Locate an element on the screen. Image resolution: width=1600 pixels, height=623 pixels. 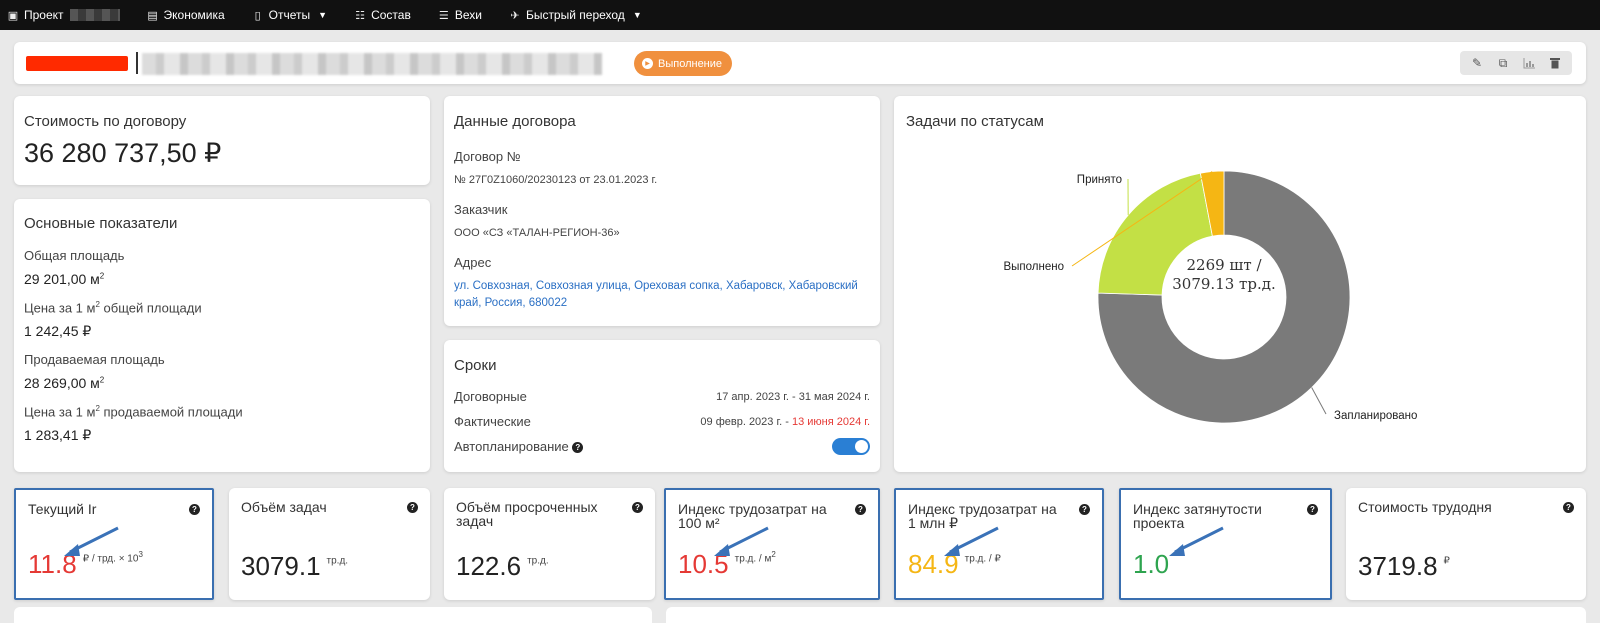
nav-project-label: Проект is located at coordinates (44, 15).